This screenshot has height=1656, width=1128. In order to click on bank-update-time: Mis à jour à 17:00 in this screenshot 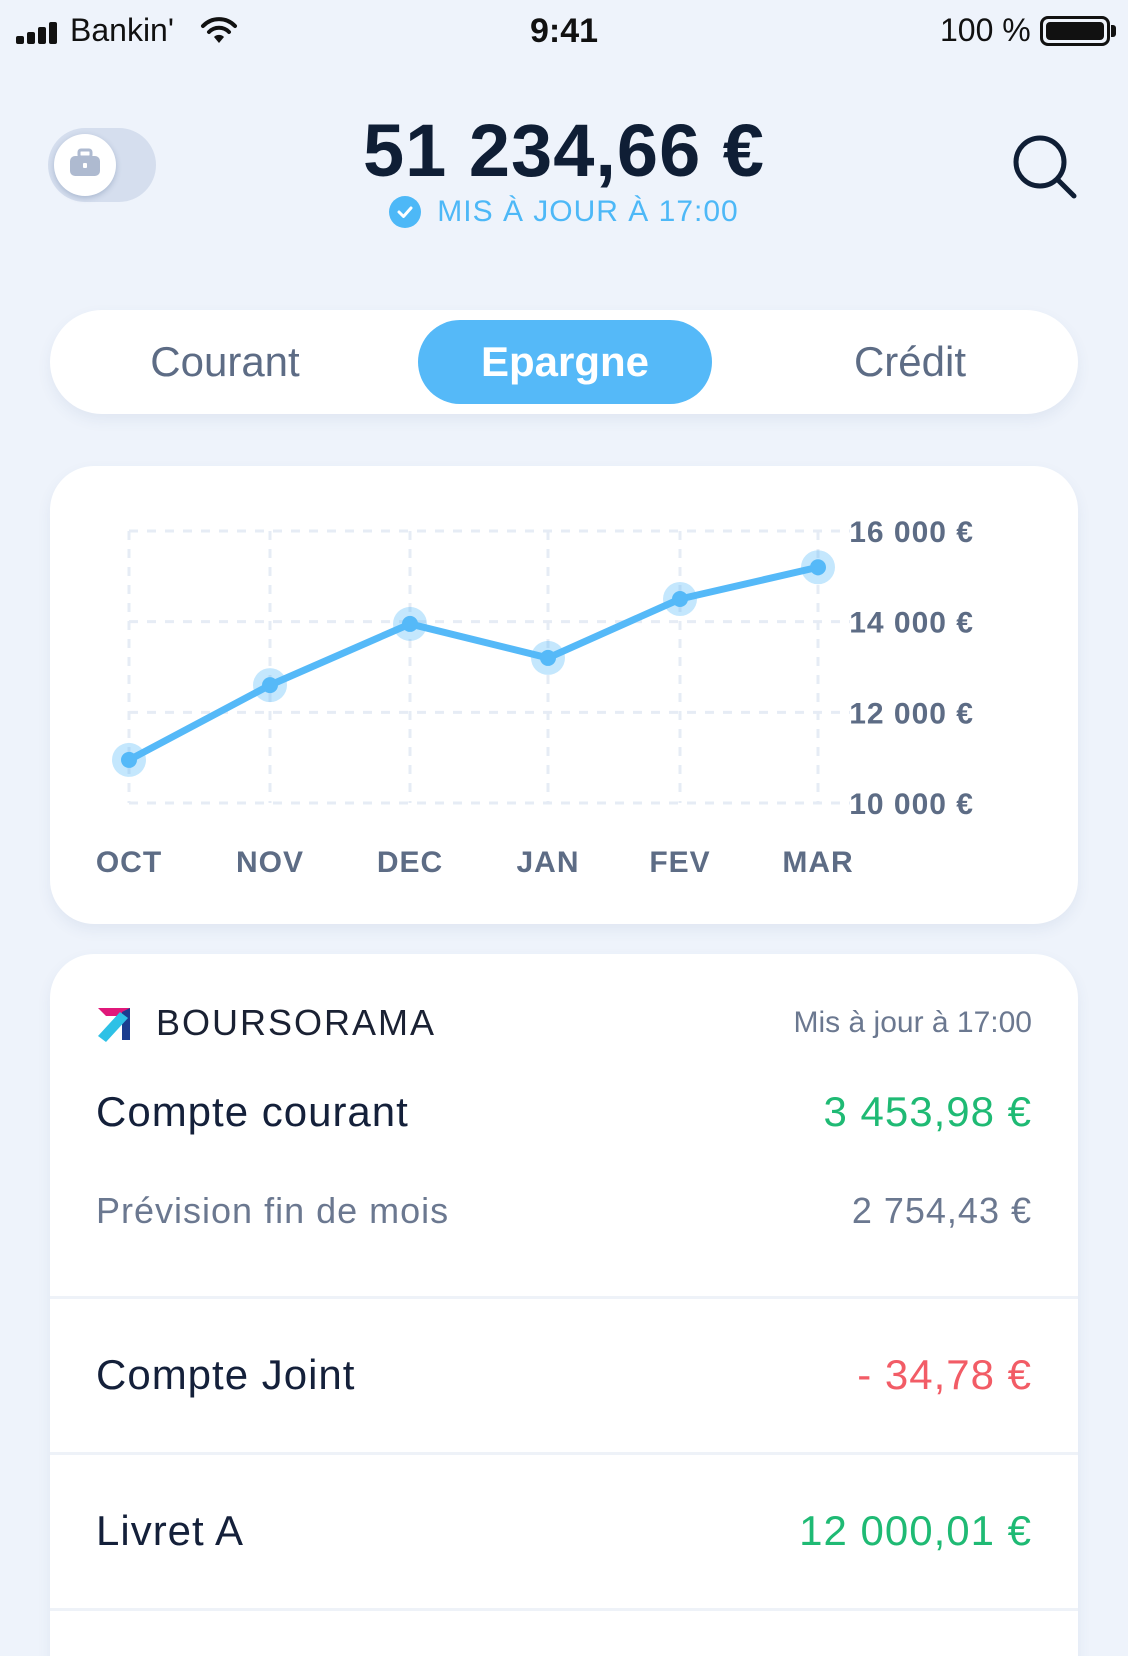, I will do `click(912, 1022)`.